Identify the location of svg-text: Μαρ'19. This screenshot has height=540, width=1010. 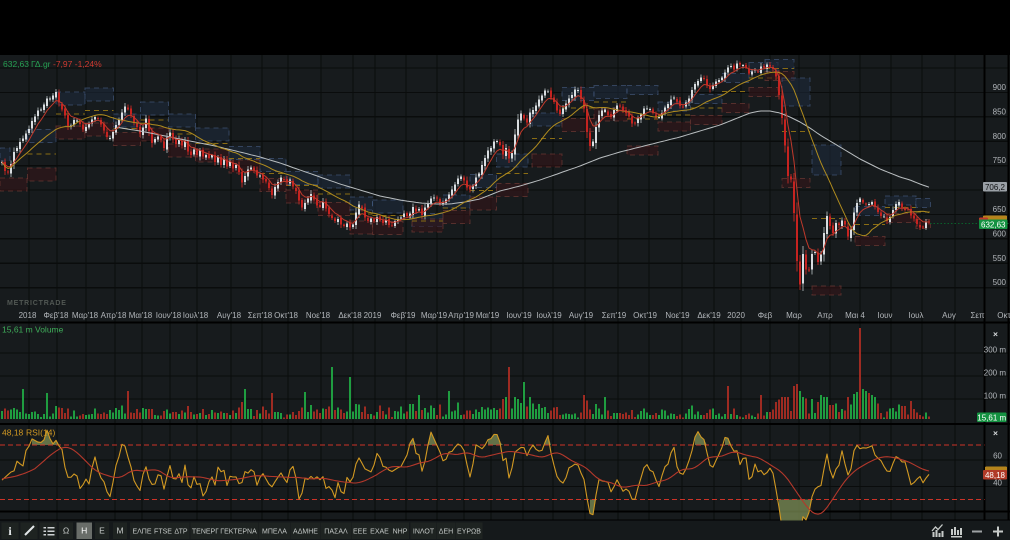
(434, 315).